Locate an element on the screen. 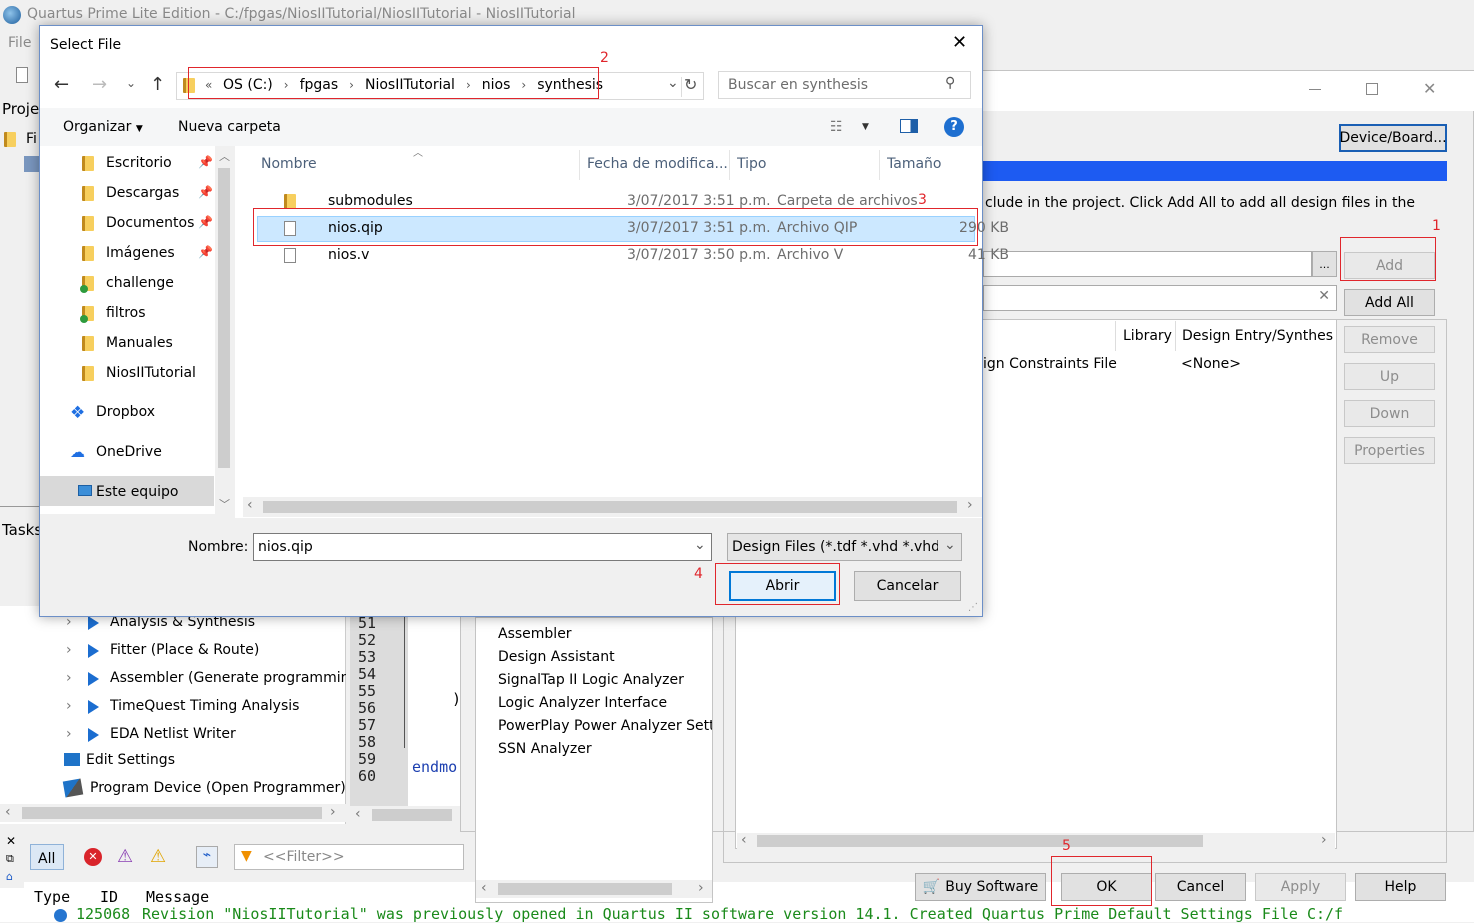 This screenshot has height=923, width=1474. add-all-button: Add All is located at coordinates (1389, 302).